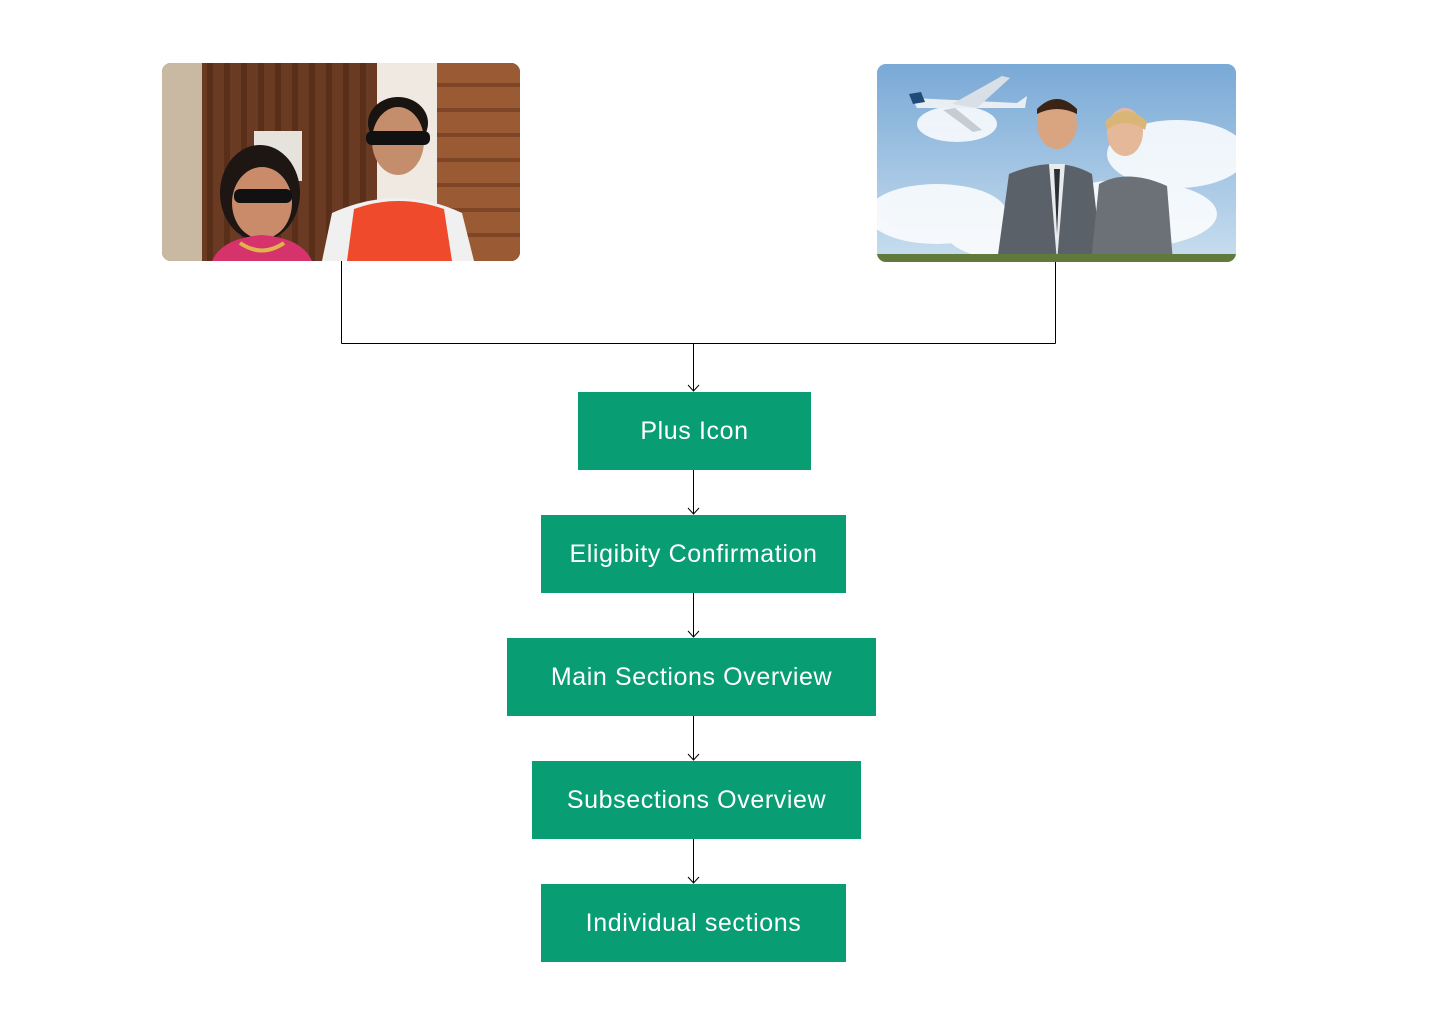  I want to click on family-photo-illustration, so click(341, 162).